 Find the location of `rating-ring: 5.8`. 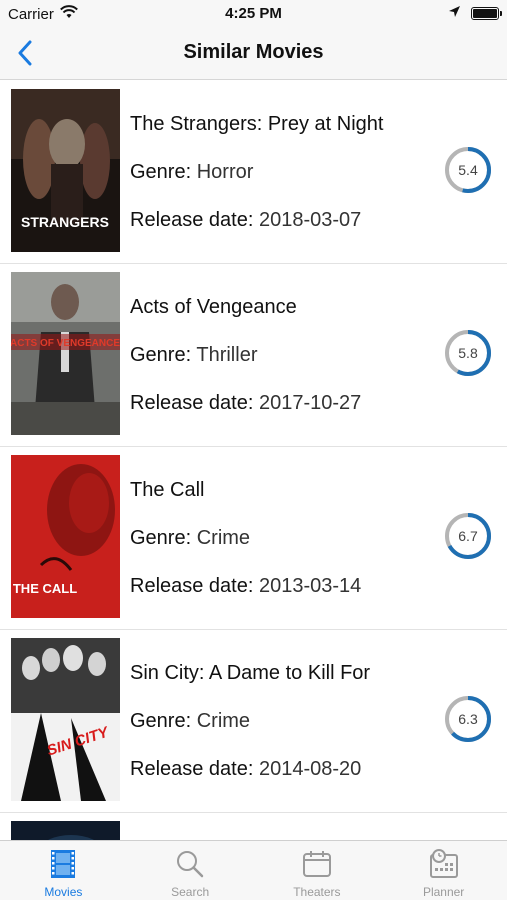

rating-ring: 5.8 is located at coordinates (468, 353).